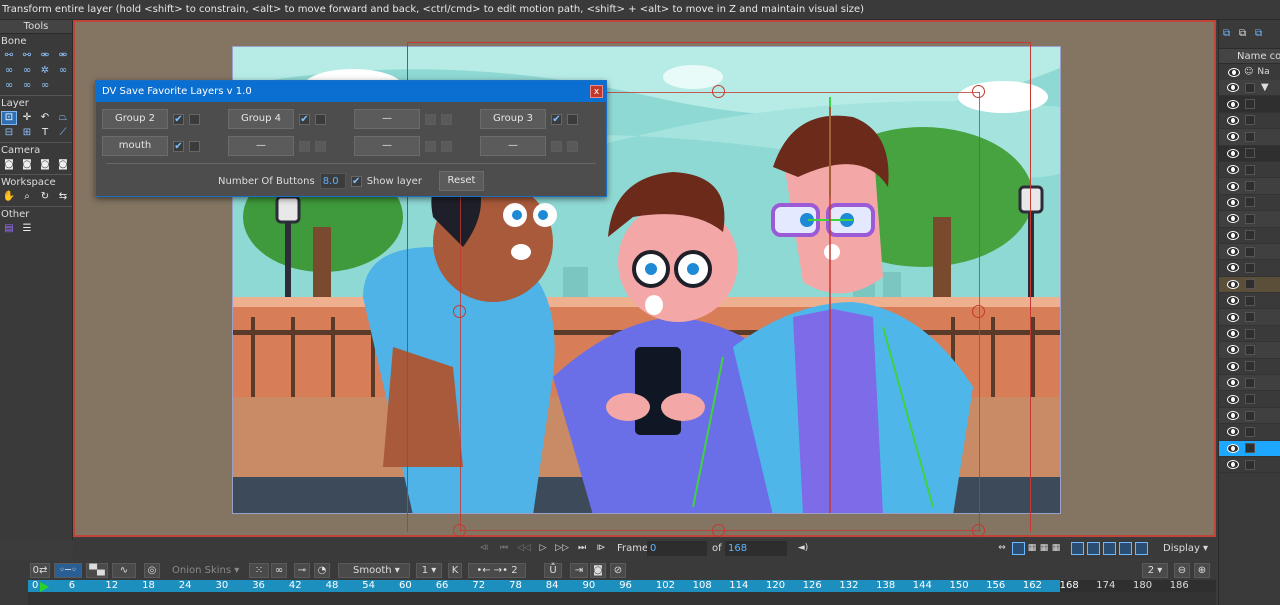 This screenshot has height=605, width=1280. I want to click on display-dropdown: Display ▾, so click(1189, 549).